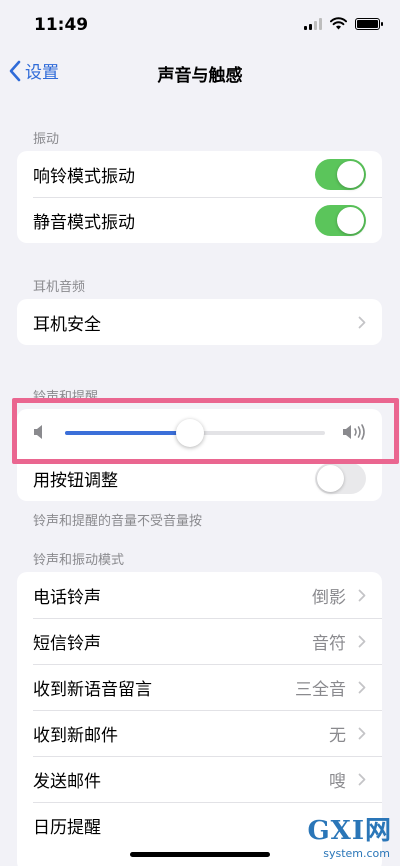  What do you see at coordinates (67, 324) in the screenshot?
I see `row-label: 耳机安全` at bounding box center [67, 324].